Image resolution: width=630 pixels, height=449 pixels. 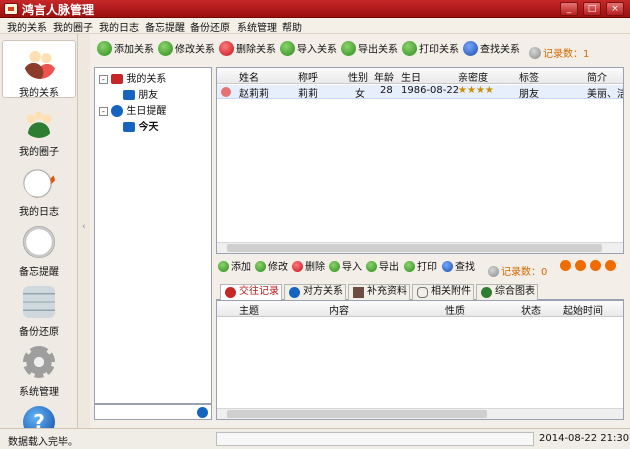 What do you see at coordinates (226, 92) in the screenshot?
I see `female-icon` at bounding box center [226, 92].